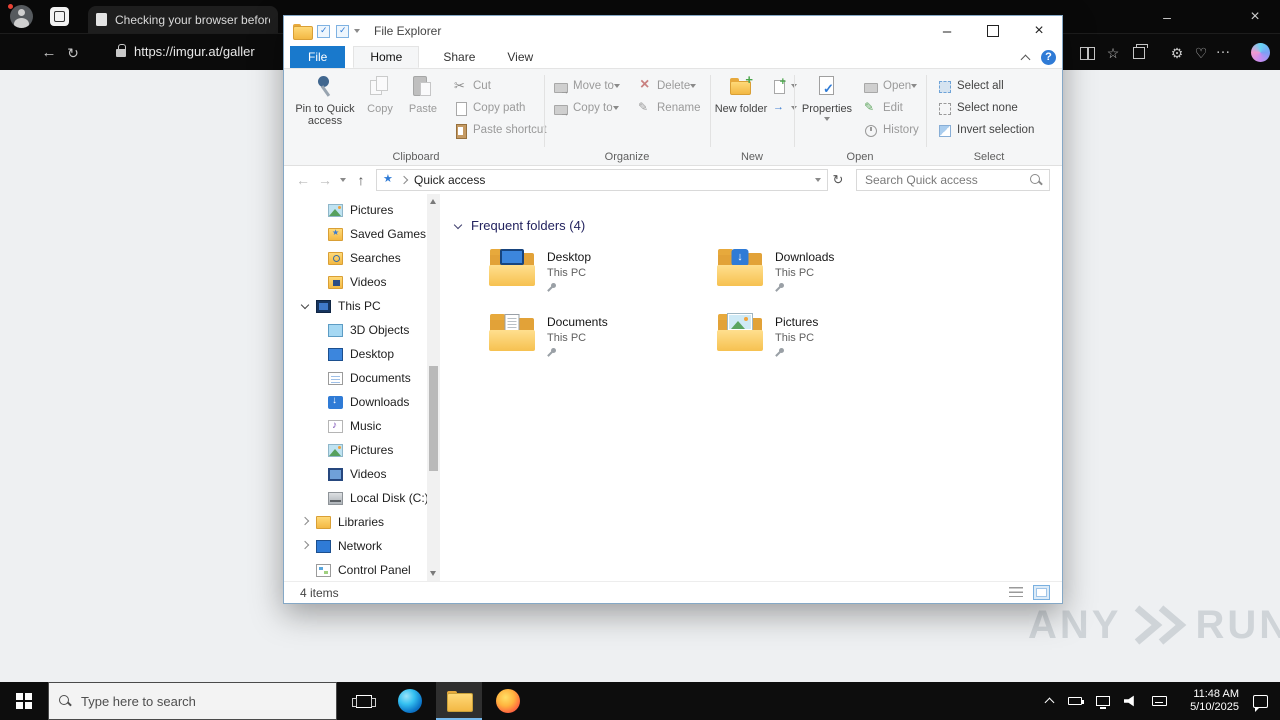  What do you see at coordinates (389, 498) in the screenshot?
I see `sidebar-item-label: Local Disk (C:)` at bounding box center [389, 498].